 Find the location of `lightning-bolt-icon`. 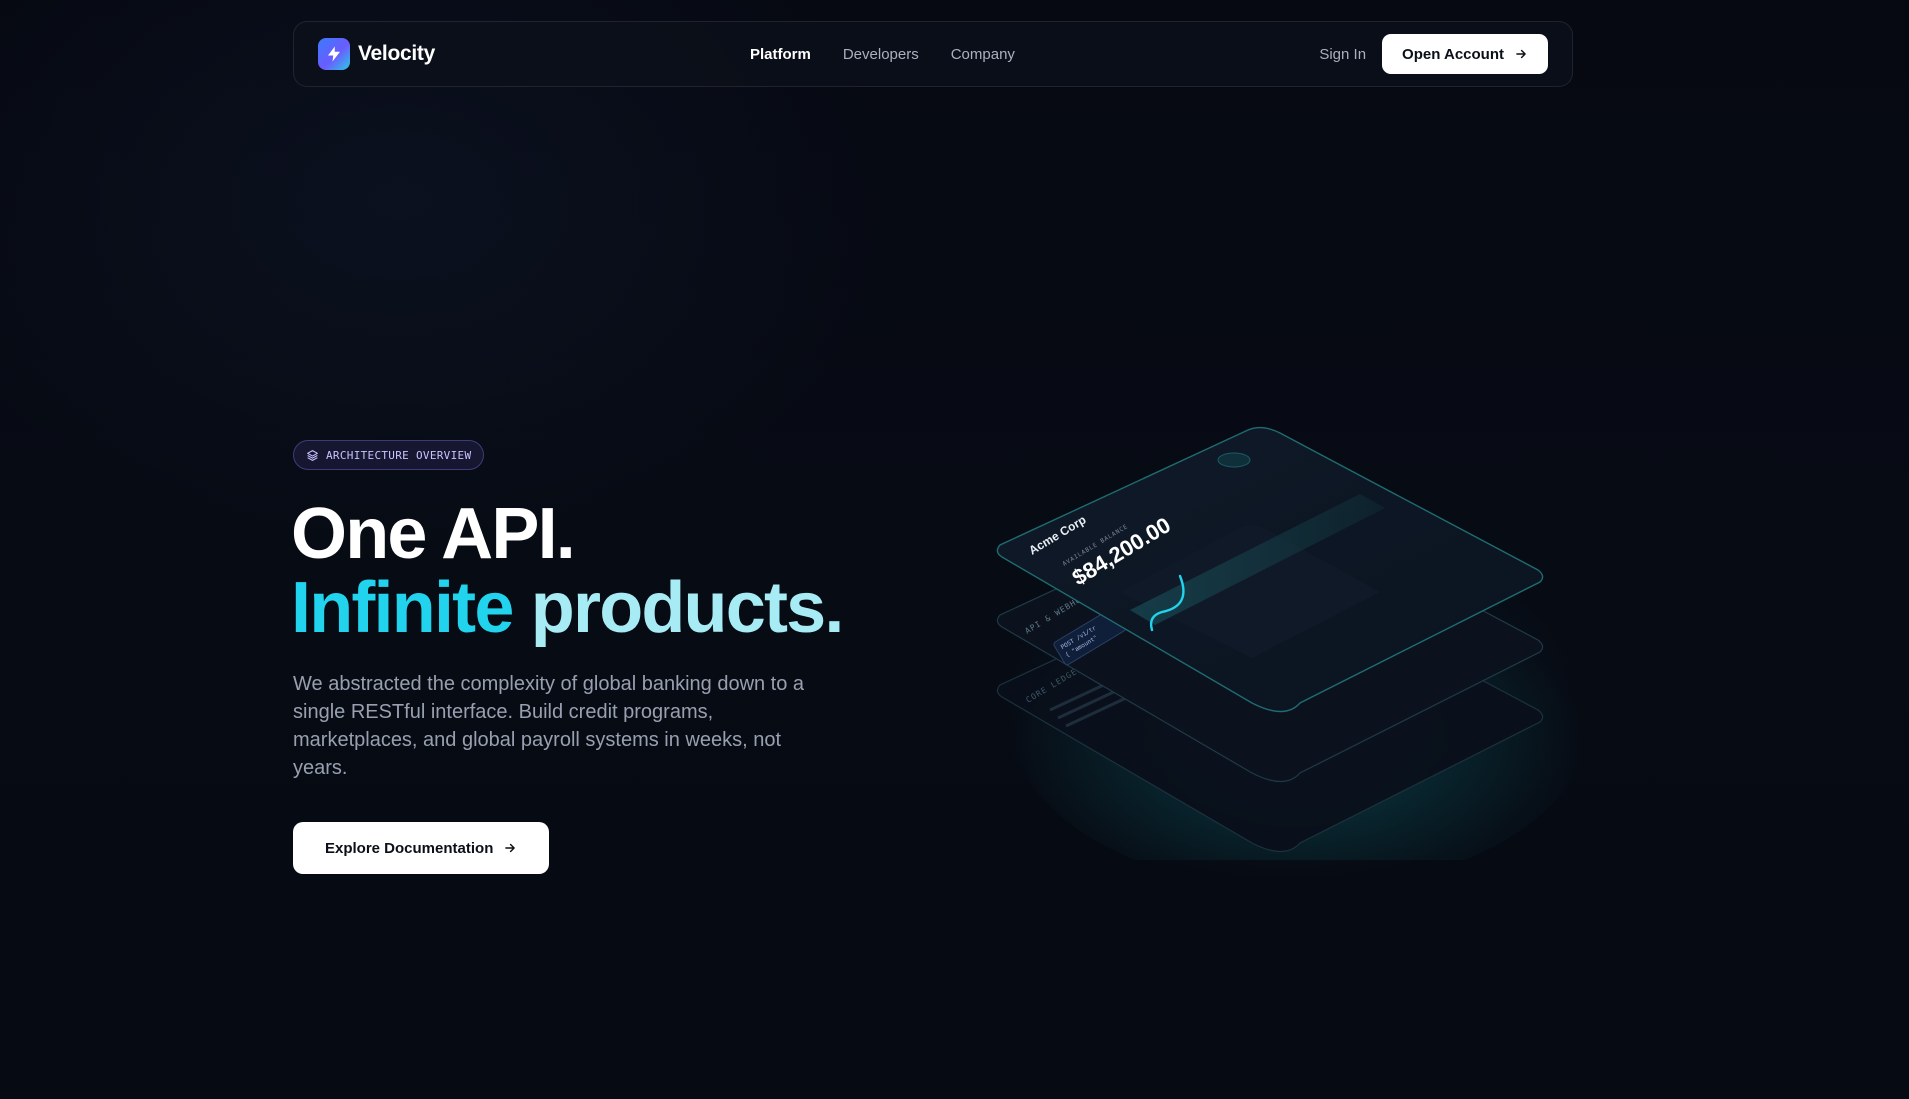

lightning-bolt-icon is located at coordinates (334, 54).